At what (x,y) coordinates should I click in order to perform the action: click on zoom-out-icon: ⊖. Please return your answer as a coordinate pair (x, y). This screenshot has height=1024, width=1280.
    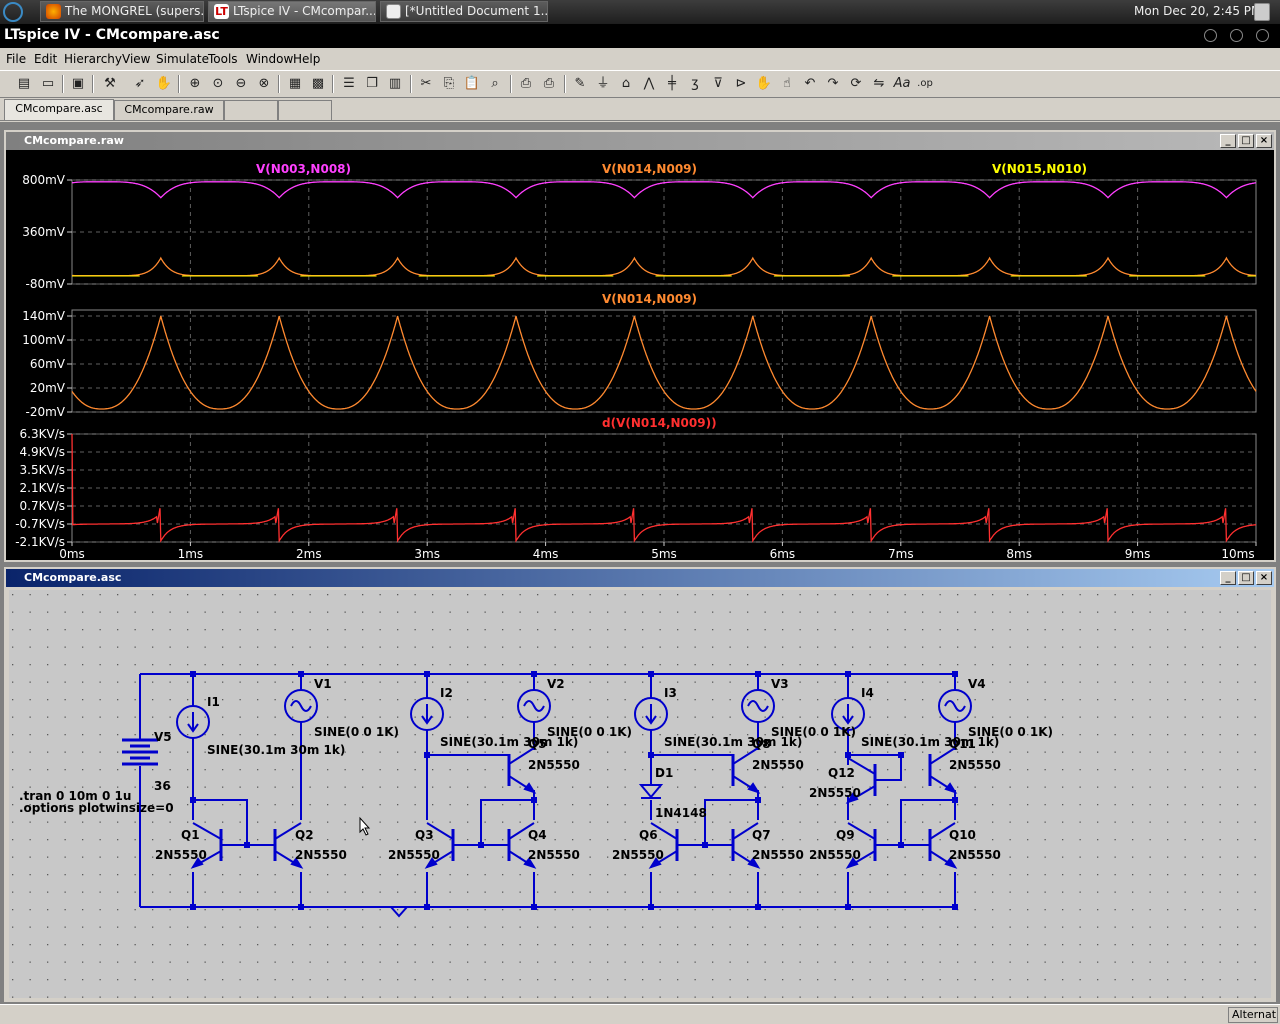
    Looking at the image, I should click on (241, 84).